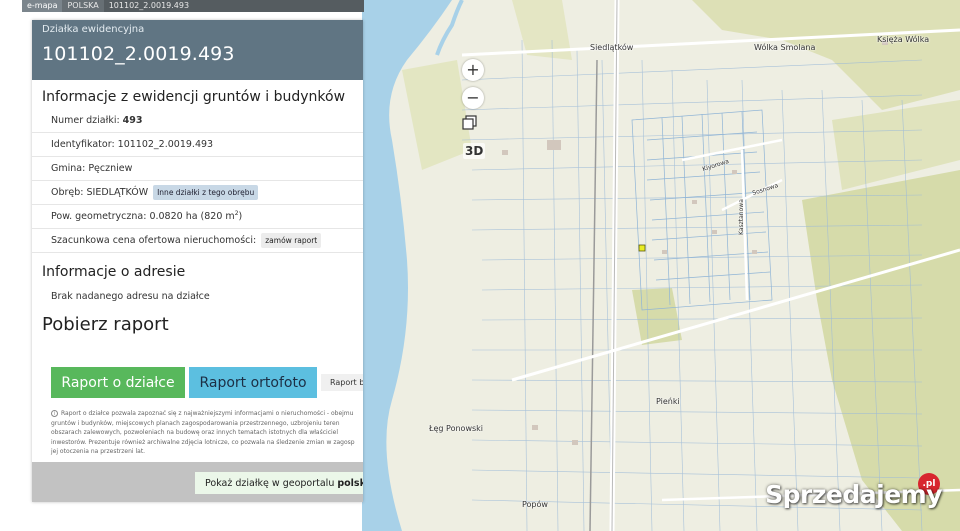 The height and width of the screenshot is (531, 960). I want to click on minus-icon: −, so click(473, 97).